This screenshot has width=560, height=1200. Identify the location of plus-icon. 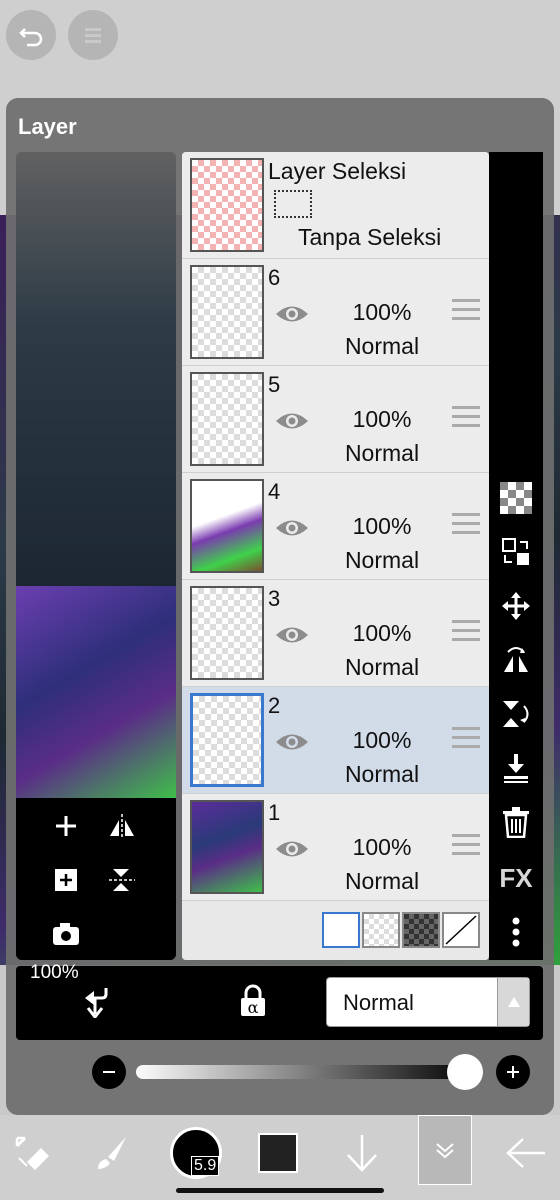
(513, 1072).